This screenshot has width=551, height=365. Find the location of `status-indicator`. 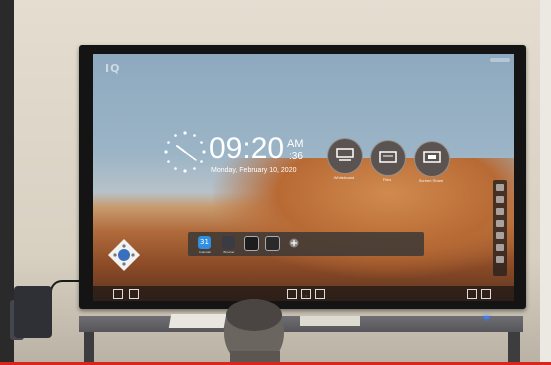

status-indicator is located at coordinates (500, 60).